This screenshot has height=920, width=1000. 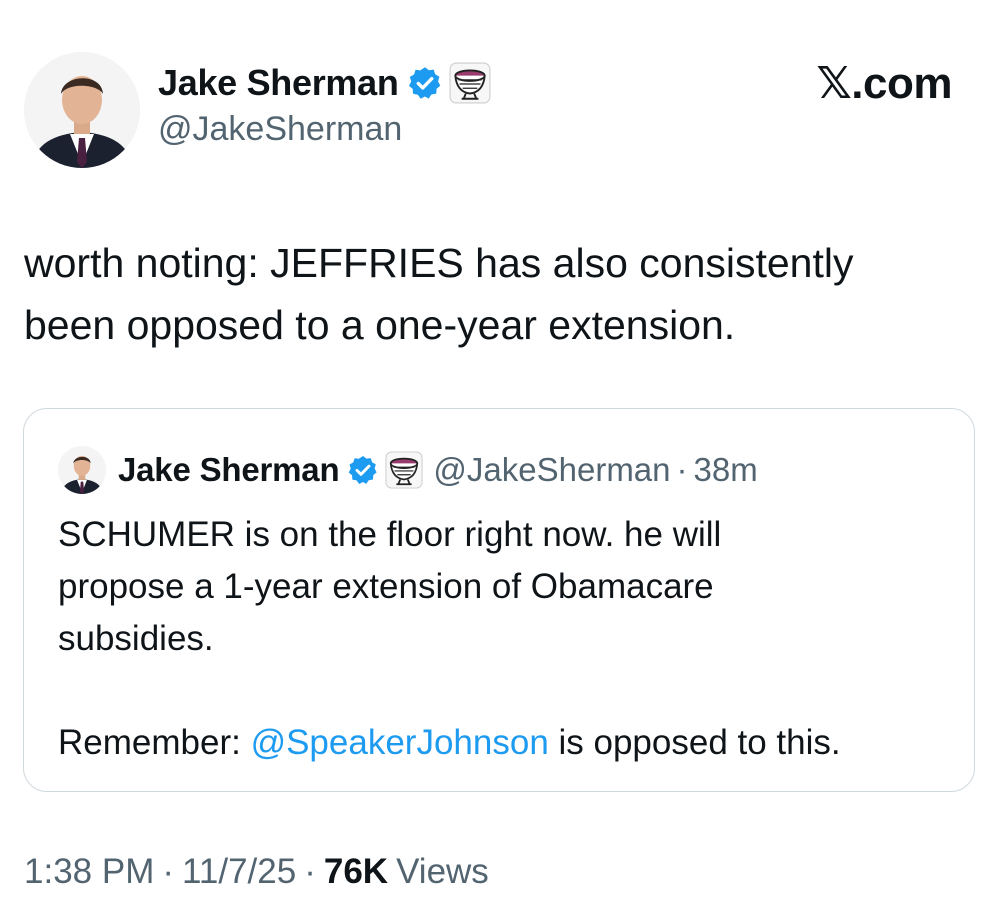 I want to click on author-name-row: Jake Sherman, so click(x=324, y=83).